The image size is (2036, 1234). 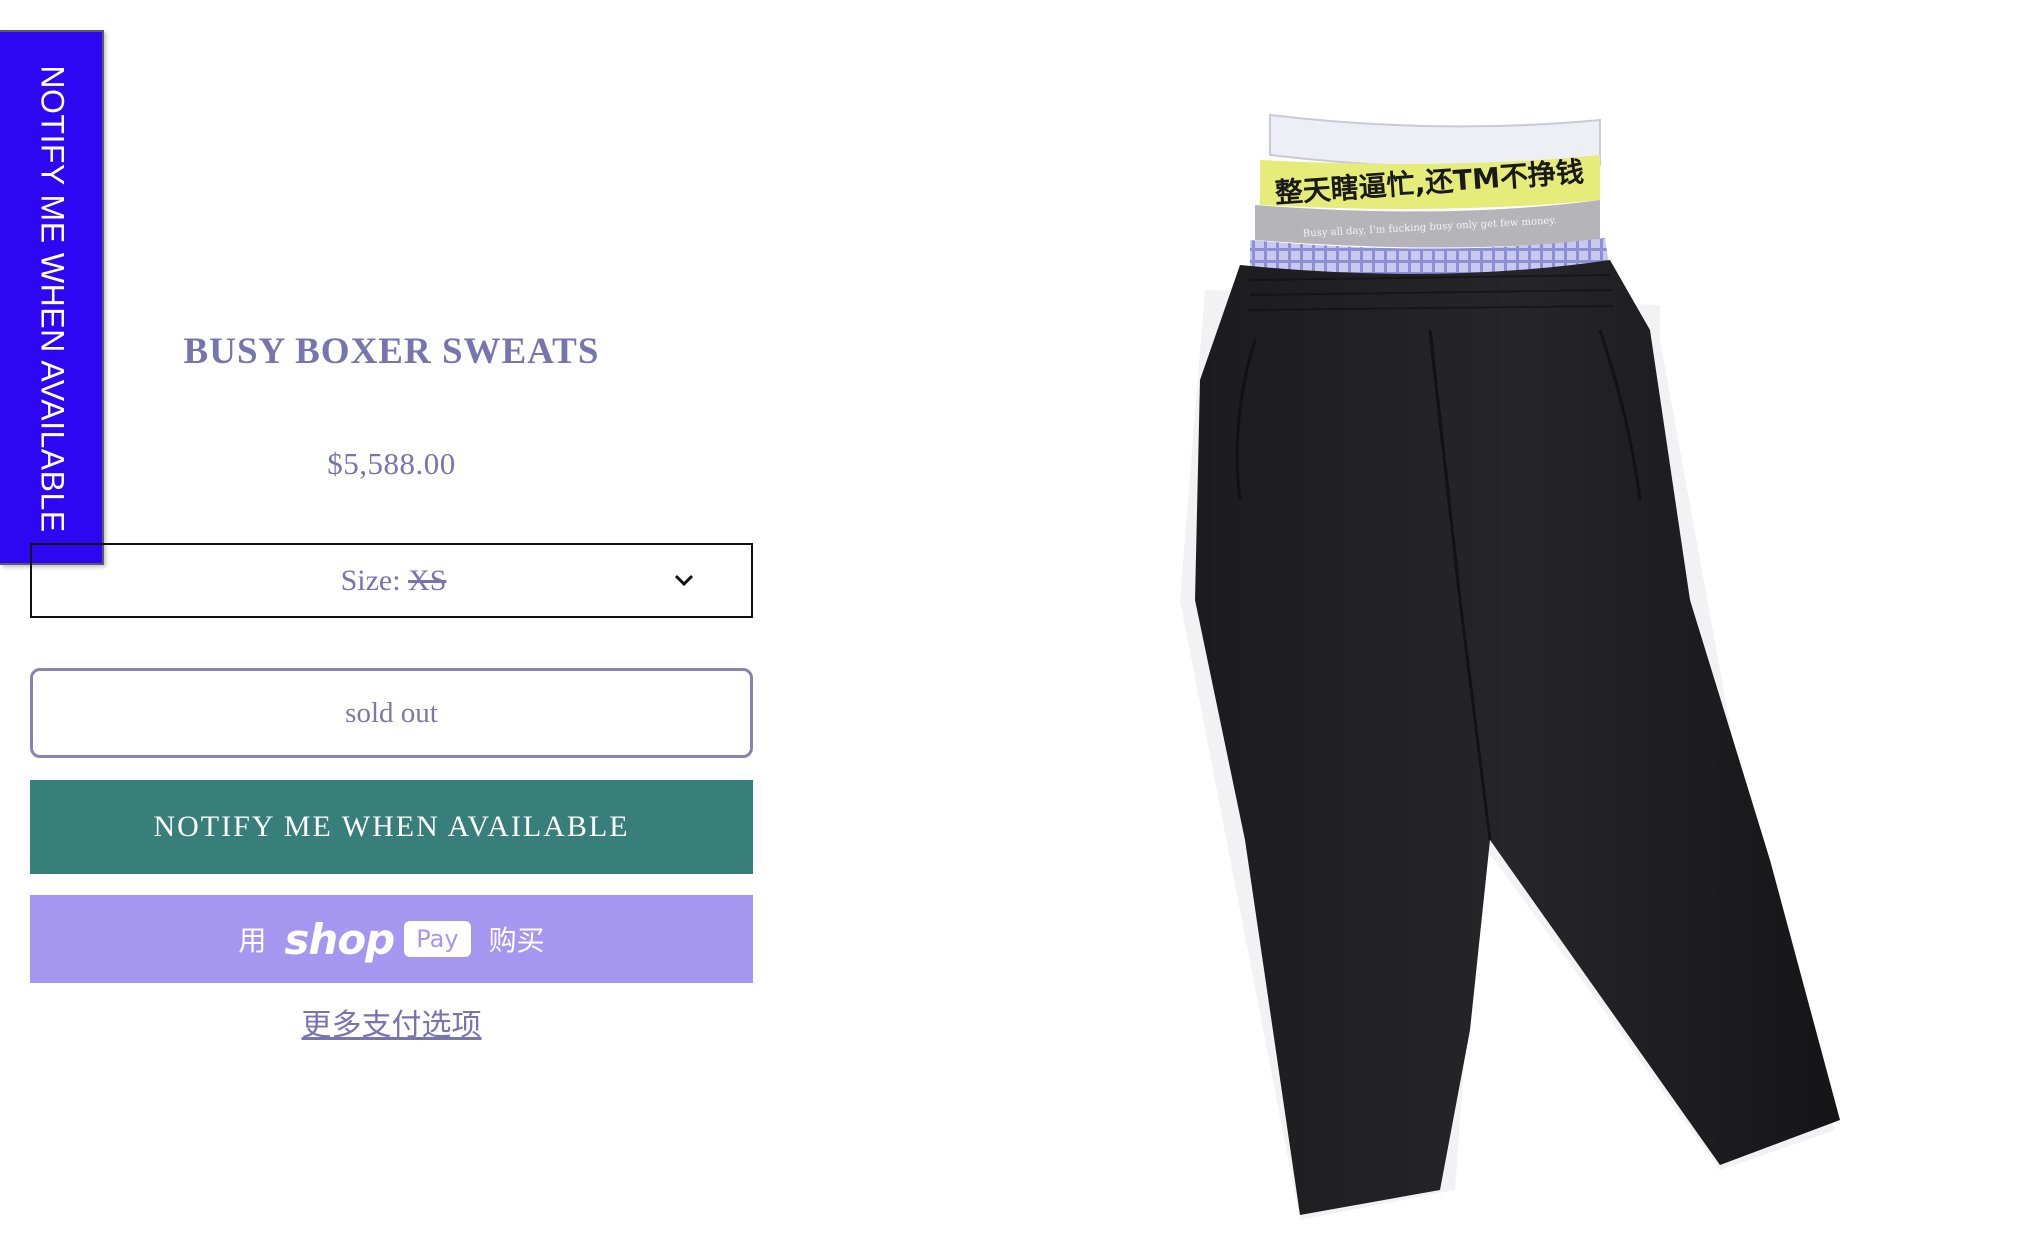 What do you see at coordinates (684, 580) in the screenshot?
I see `chevron-down-icon` at bounding box center [684, 580].